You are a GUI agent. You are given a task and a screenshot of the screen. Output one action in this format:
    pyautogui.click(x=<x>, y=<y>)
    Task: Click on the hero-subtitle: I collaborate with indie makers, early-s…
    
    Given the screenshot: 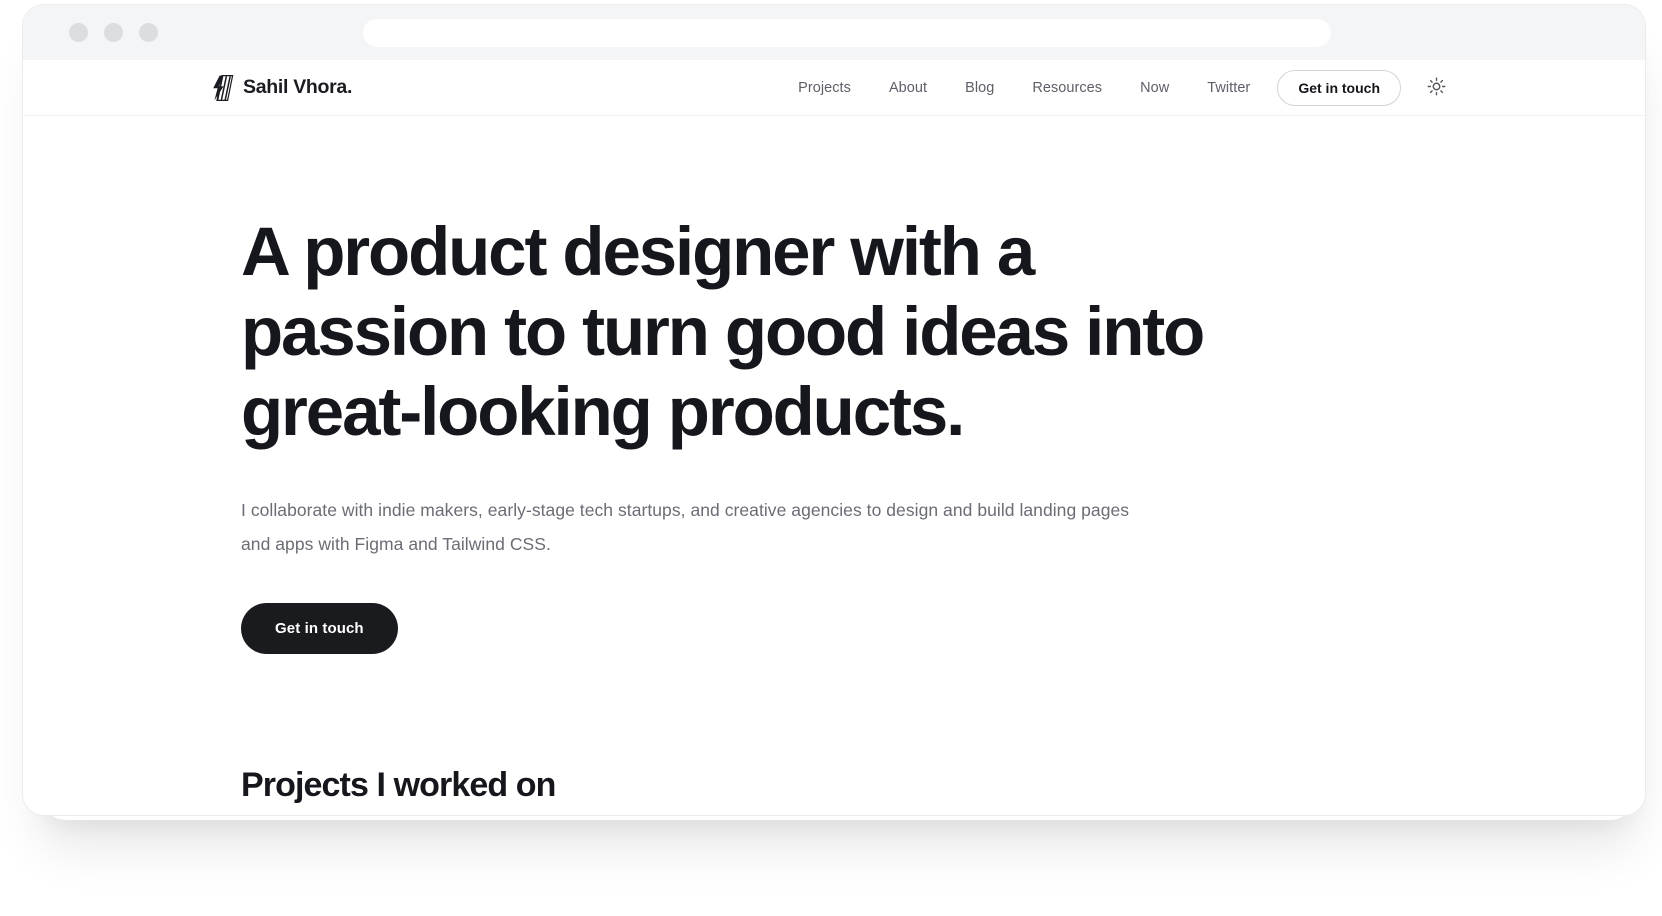 What is the action you would take?
    pyautogui.click(x=685, y=527)
    